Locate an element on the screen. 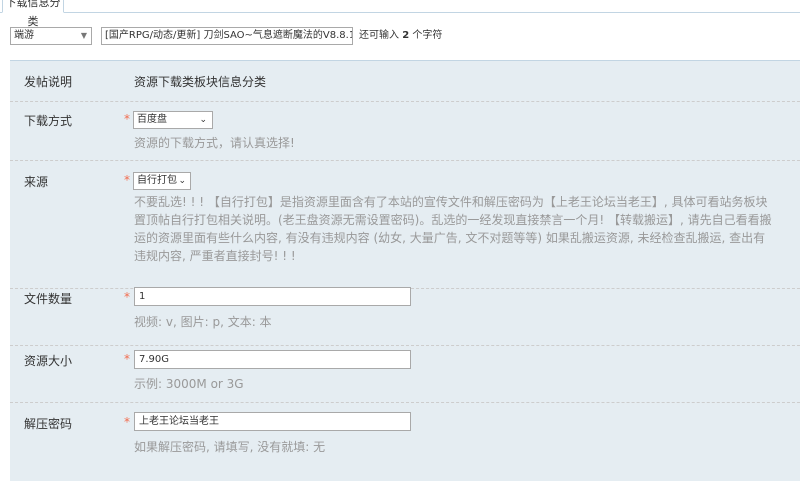 This screenshot has height=481, width=800. password-help: 如果解压密码, 请填写, 没有就填: 无 is located at coordinates (230, 447).